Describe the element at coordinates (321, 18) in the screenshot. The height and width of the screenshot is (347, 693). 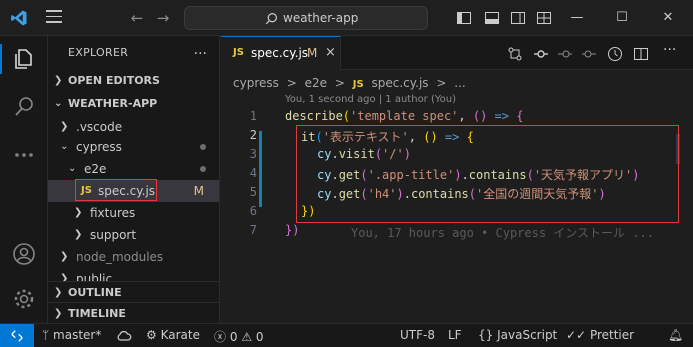
I see `search-text: weather-app` at that location.